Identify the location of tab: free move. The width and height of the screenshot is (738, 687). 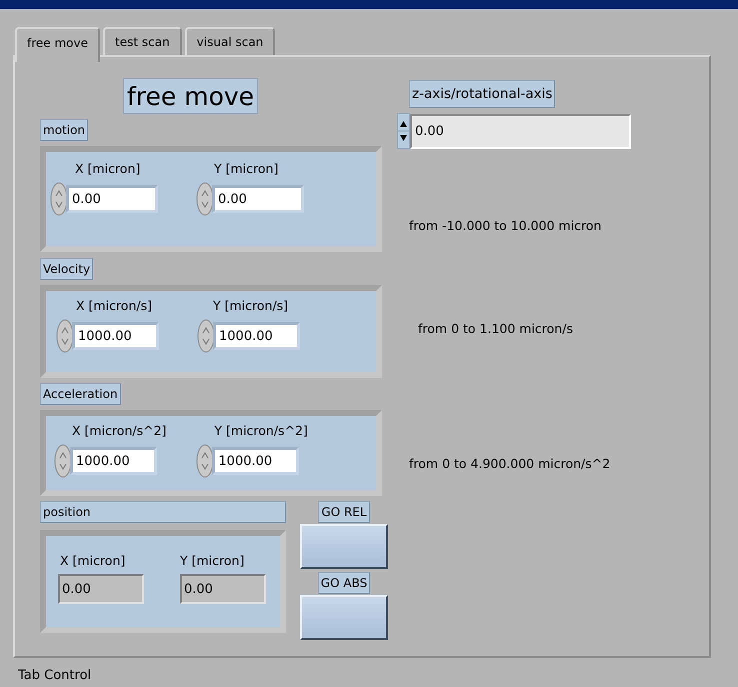
(57, 44).